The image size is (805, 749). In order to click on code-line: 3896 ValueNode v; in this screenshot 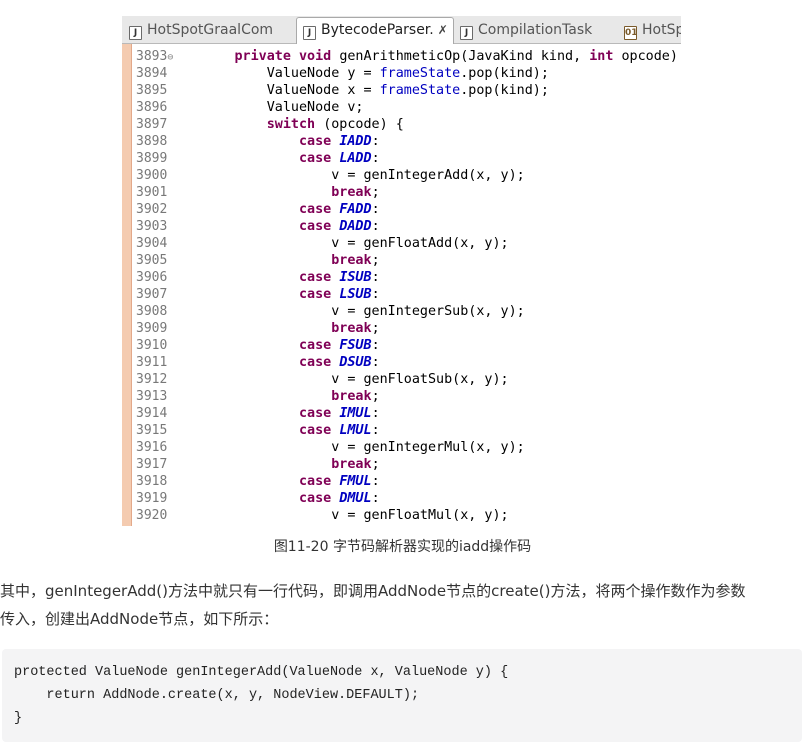, I will do `click(408, 107)`.